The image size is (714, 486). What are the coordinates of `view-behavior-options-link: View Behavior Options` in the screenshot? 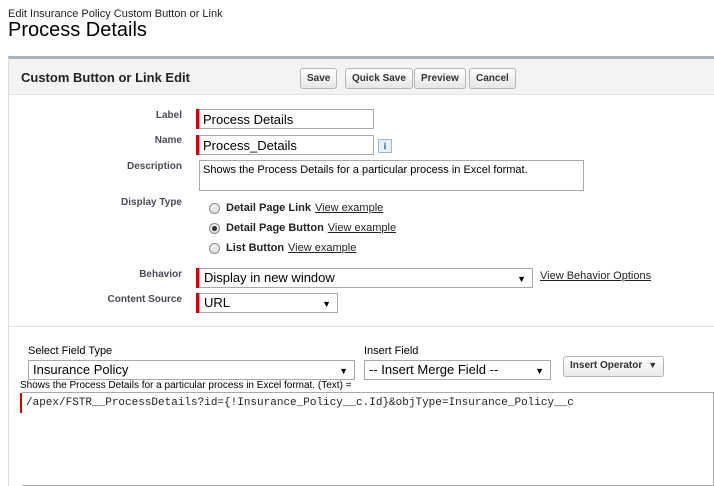 It's located at (595, 276).